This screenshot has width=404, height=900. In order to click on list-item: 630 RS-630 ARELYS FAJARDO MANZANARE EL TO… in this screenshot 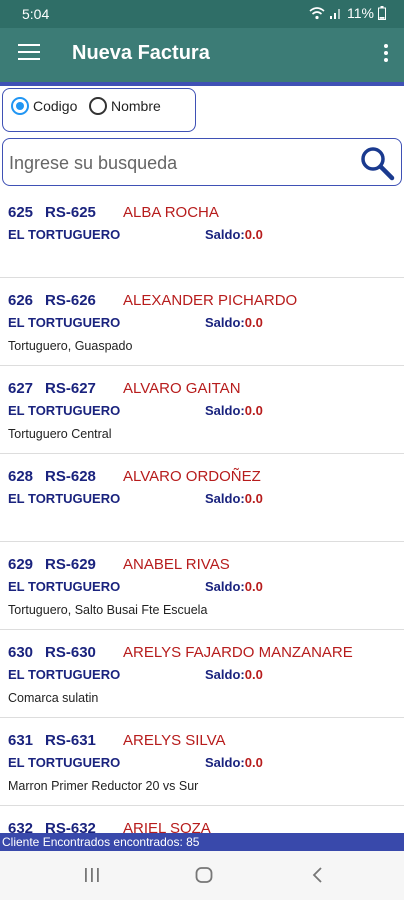, I will do `click(202, 674)`.